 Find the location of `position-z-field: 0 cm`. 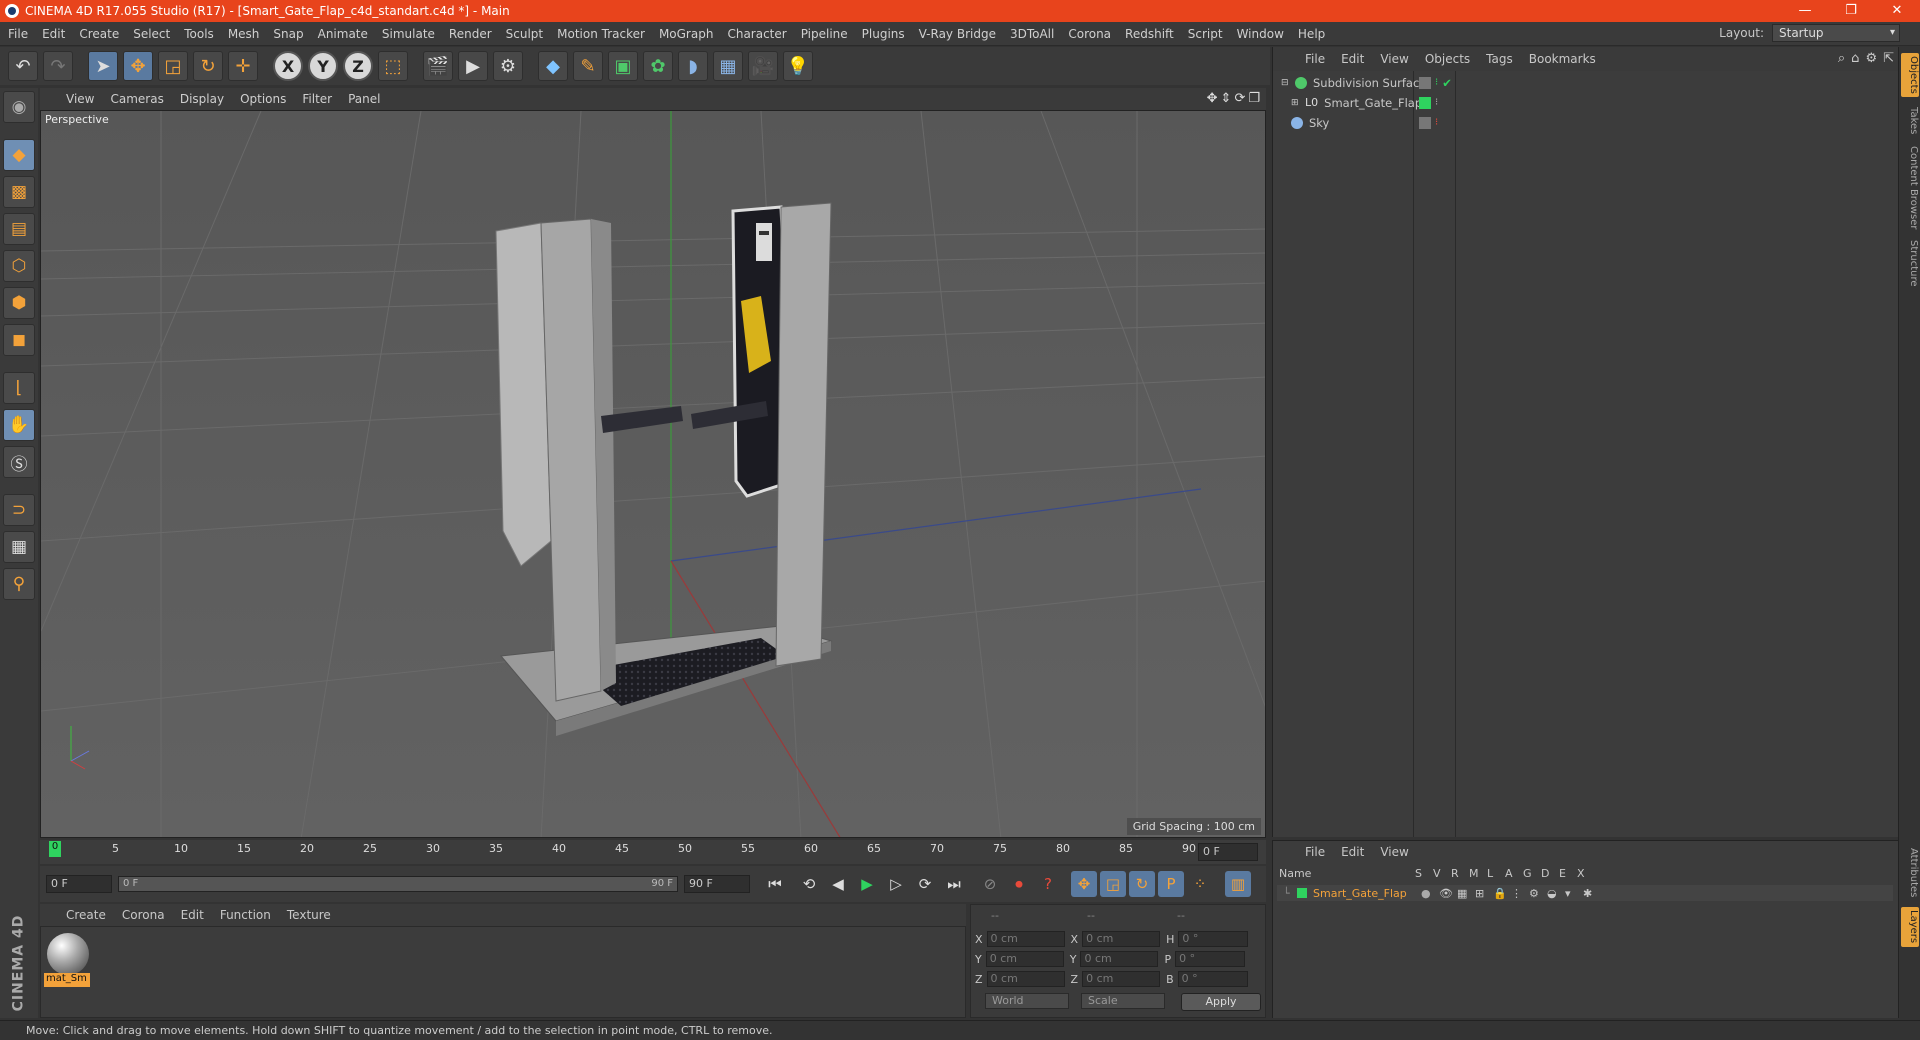

position-z-field: 0 cm is located at coordinates (1025, 979).